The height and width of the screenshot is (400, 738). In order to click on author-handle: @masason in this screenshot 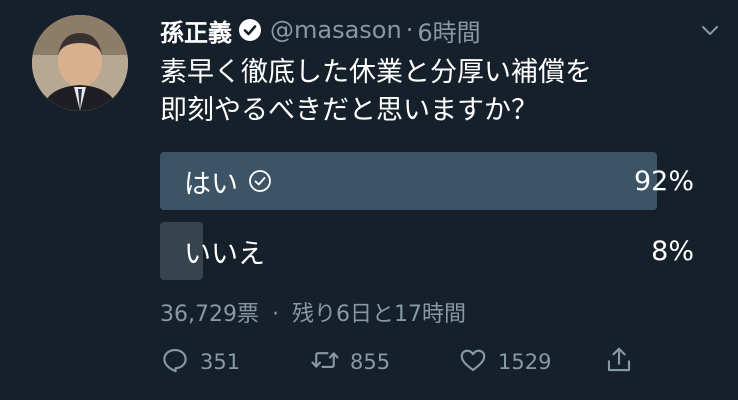, I will do `click(336, 30)`.